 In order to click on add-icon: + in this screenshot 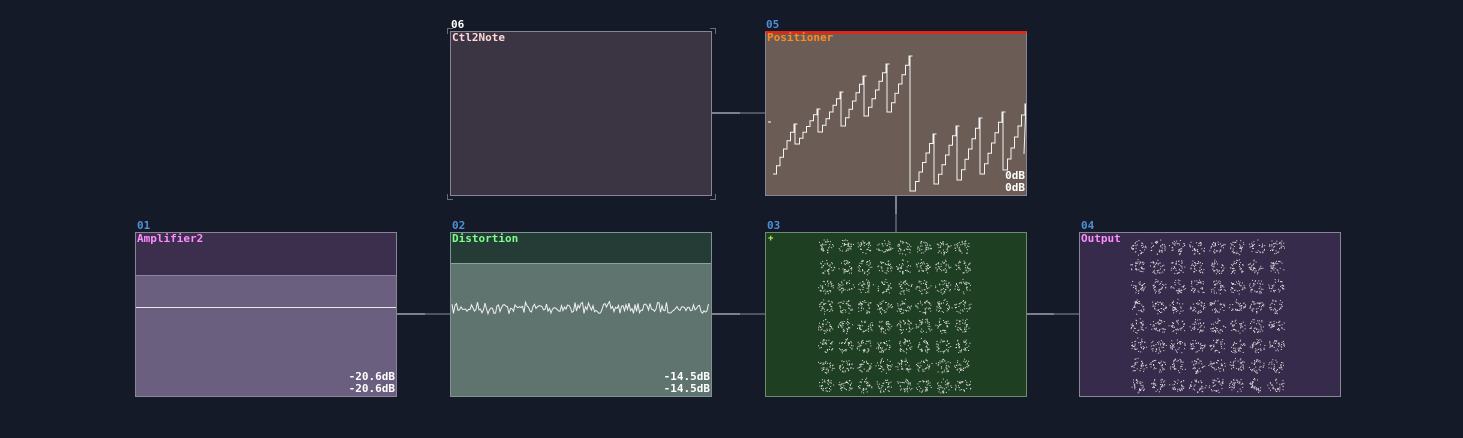, I will do `click(770, 239)`.